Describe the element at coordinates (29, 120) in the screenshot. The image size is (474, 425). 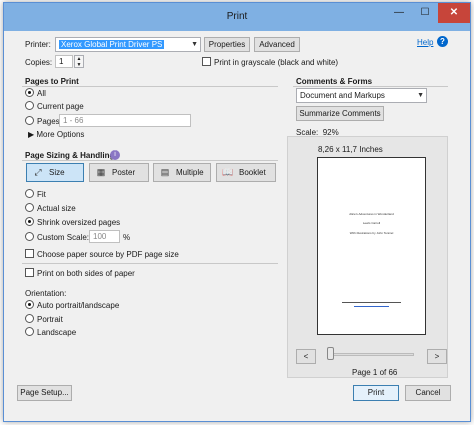
I see `radio-pages` at that location.